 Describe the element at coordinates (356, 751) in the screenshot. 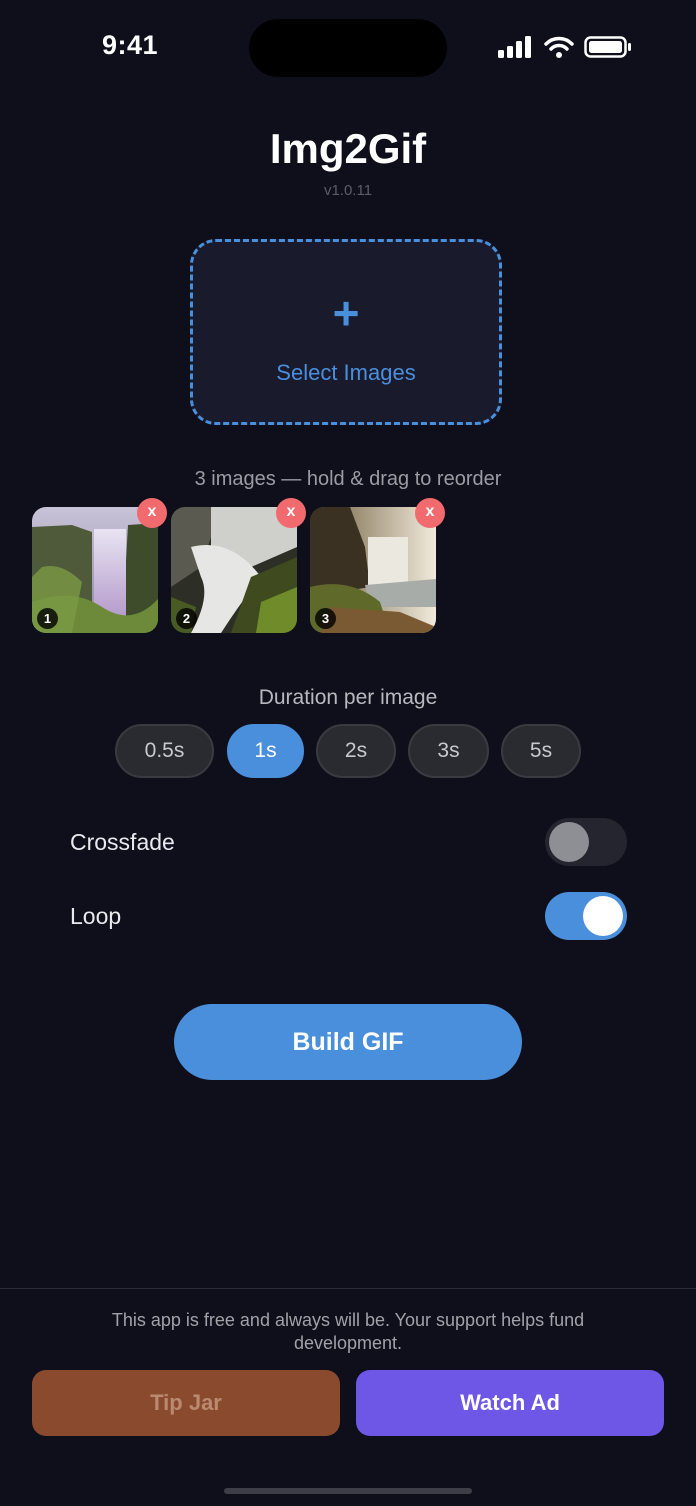

I see `duration-option-2s: 2s` at that location.